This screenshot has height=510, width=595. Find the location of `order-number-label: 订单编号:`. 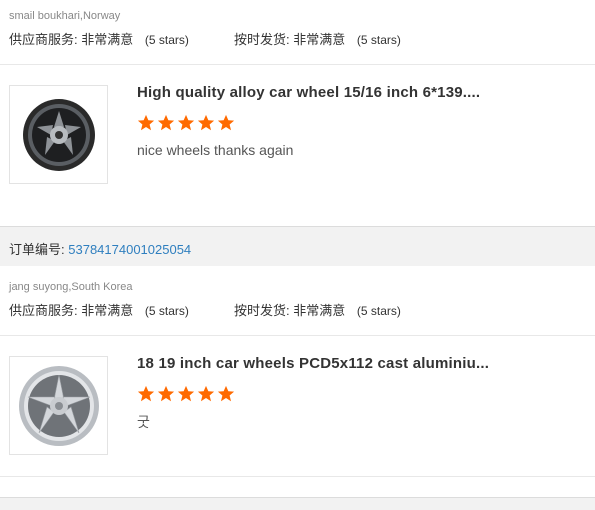

order-number-label: 订单编号: is located at coordinates (37, 249).